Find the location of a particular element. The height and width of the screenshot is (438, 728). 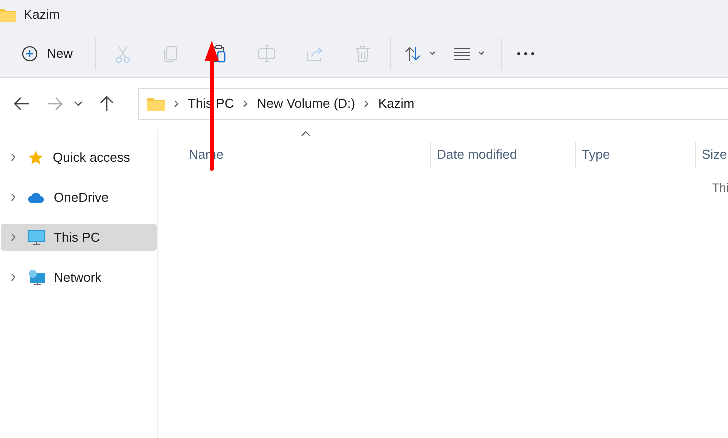

empty-folder-message: Thi is located at coordinates (720, 188).